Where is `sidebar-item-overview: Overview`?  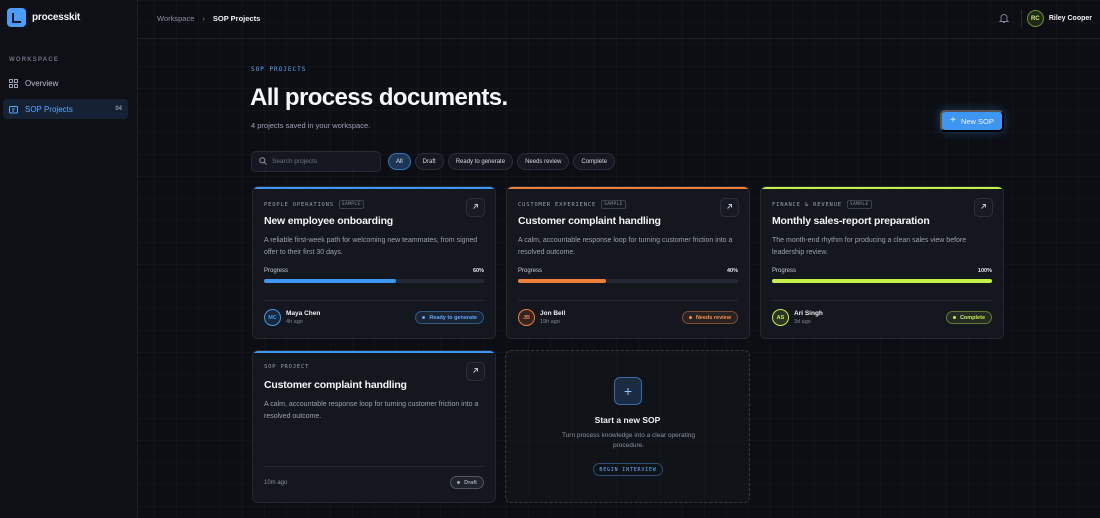 sidebar-item-overview: Overview is located at coordinates (65, 83).